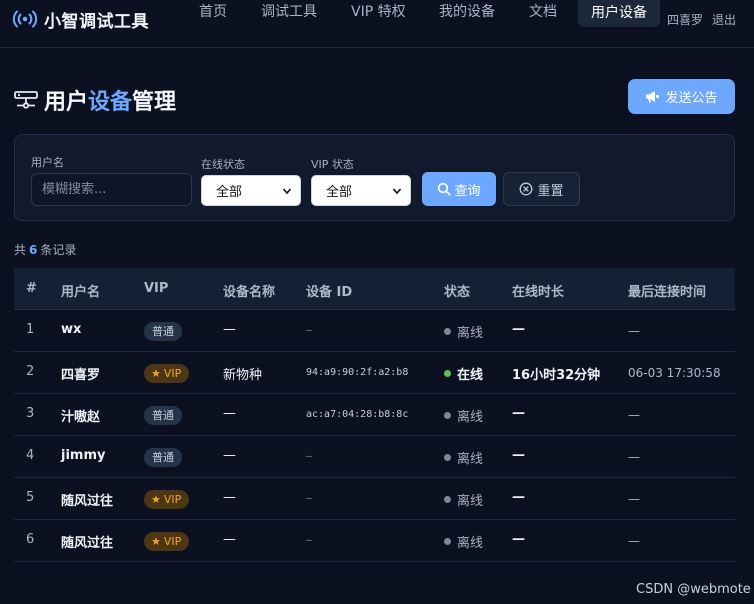 The width and height of the screenshot is (754, 604). Describe the element at coordinates (154, 102) in the screenshot. I see `title-suffix: 管理` at that location.